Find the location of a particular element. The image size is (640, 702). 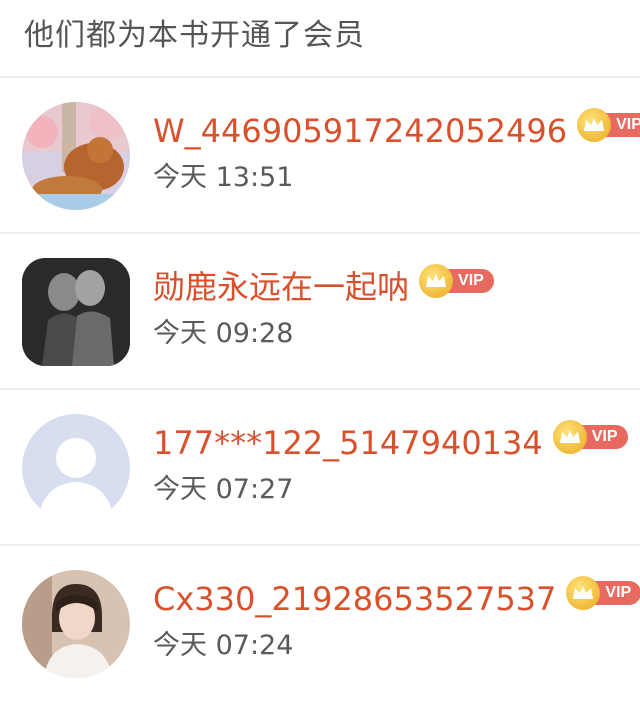

section-title: 他们都为本书开通了会员 is located at coordinates (194, 35).